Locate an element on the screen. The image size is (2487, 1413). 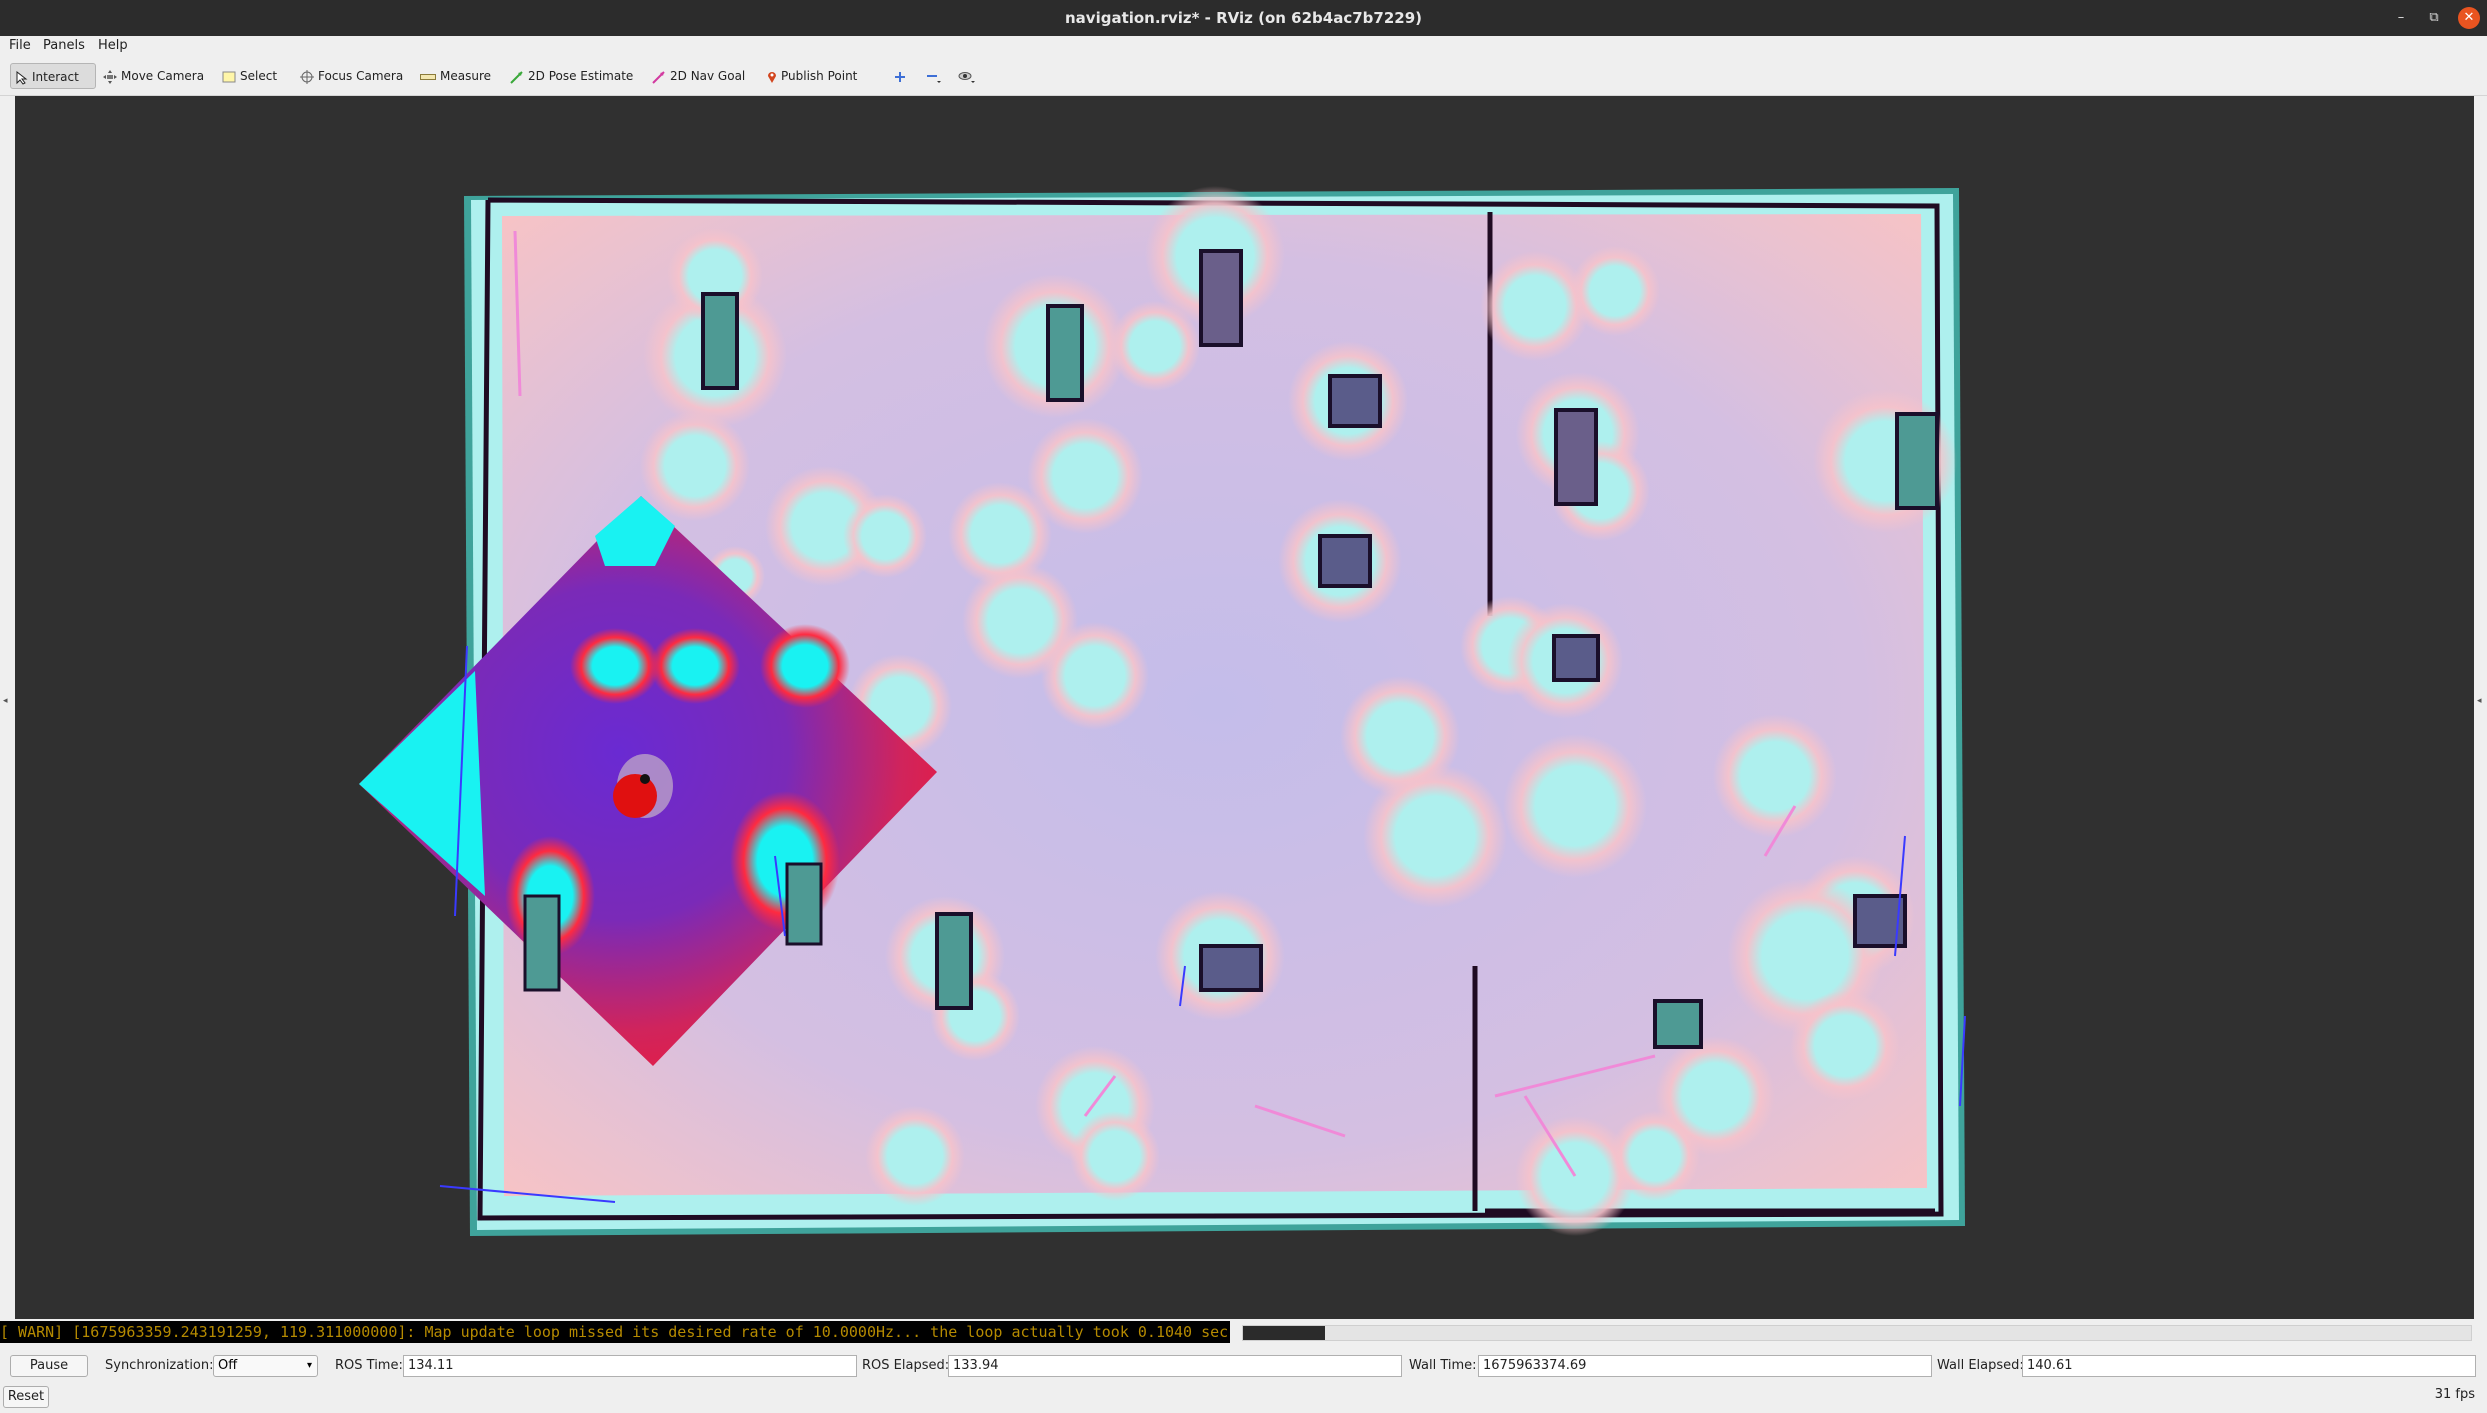
wall-time-field: 1675963374.69 is located at coordinates (1705, 1366).